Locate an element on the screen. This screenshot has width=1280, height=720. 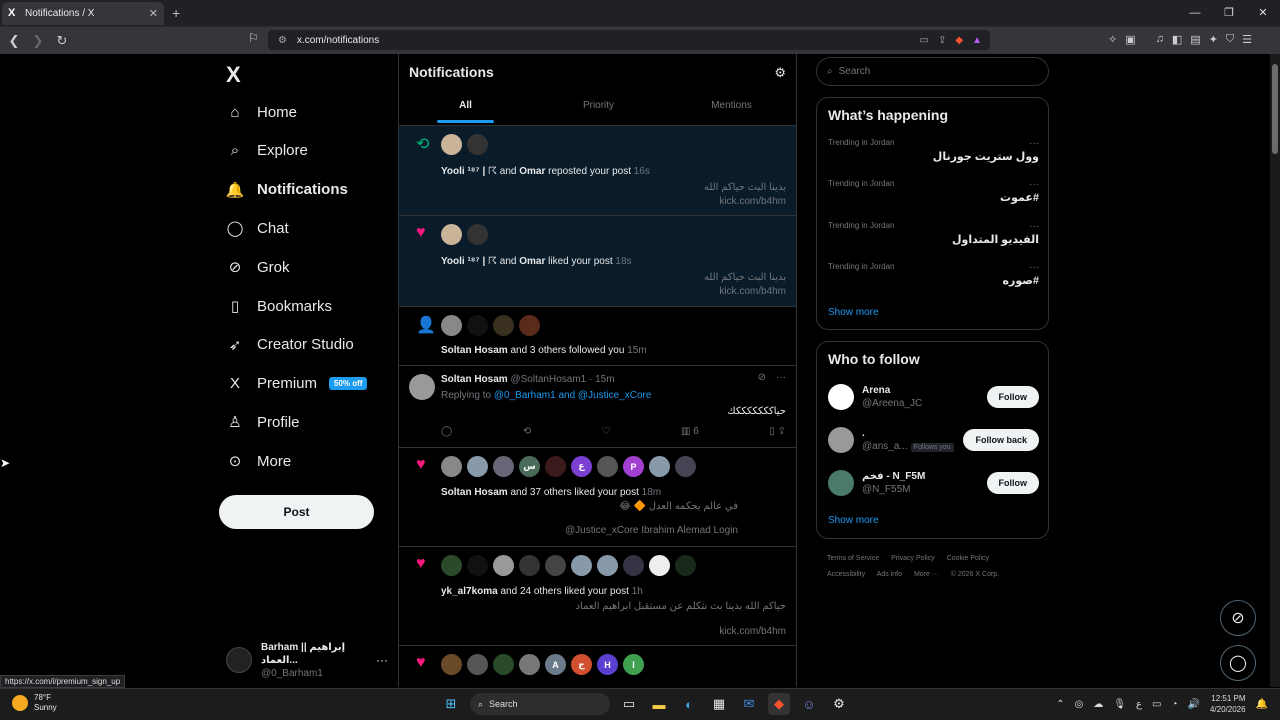
avatar: P is located at coordinates (633, 466).